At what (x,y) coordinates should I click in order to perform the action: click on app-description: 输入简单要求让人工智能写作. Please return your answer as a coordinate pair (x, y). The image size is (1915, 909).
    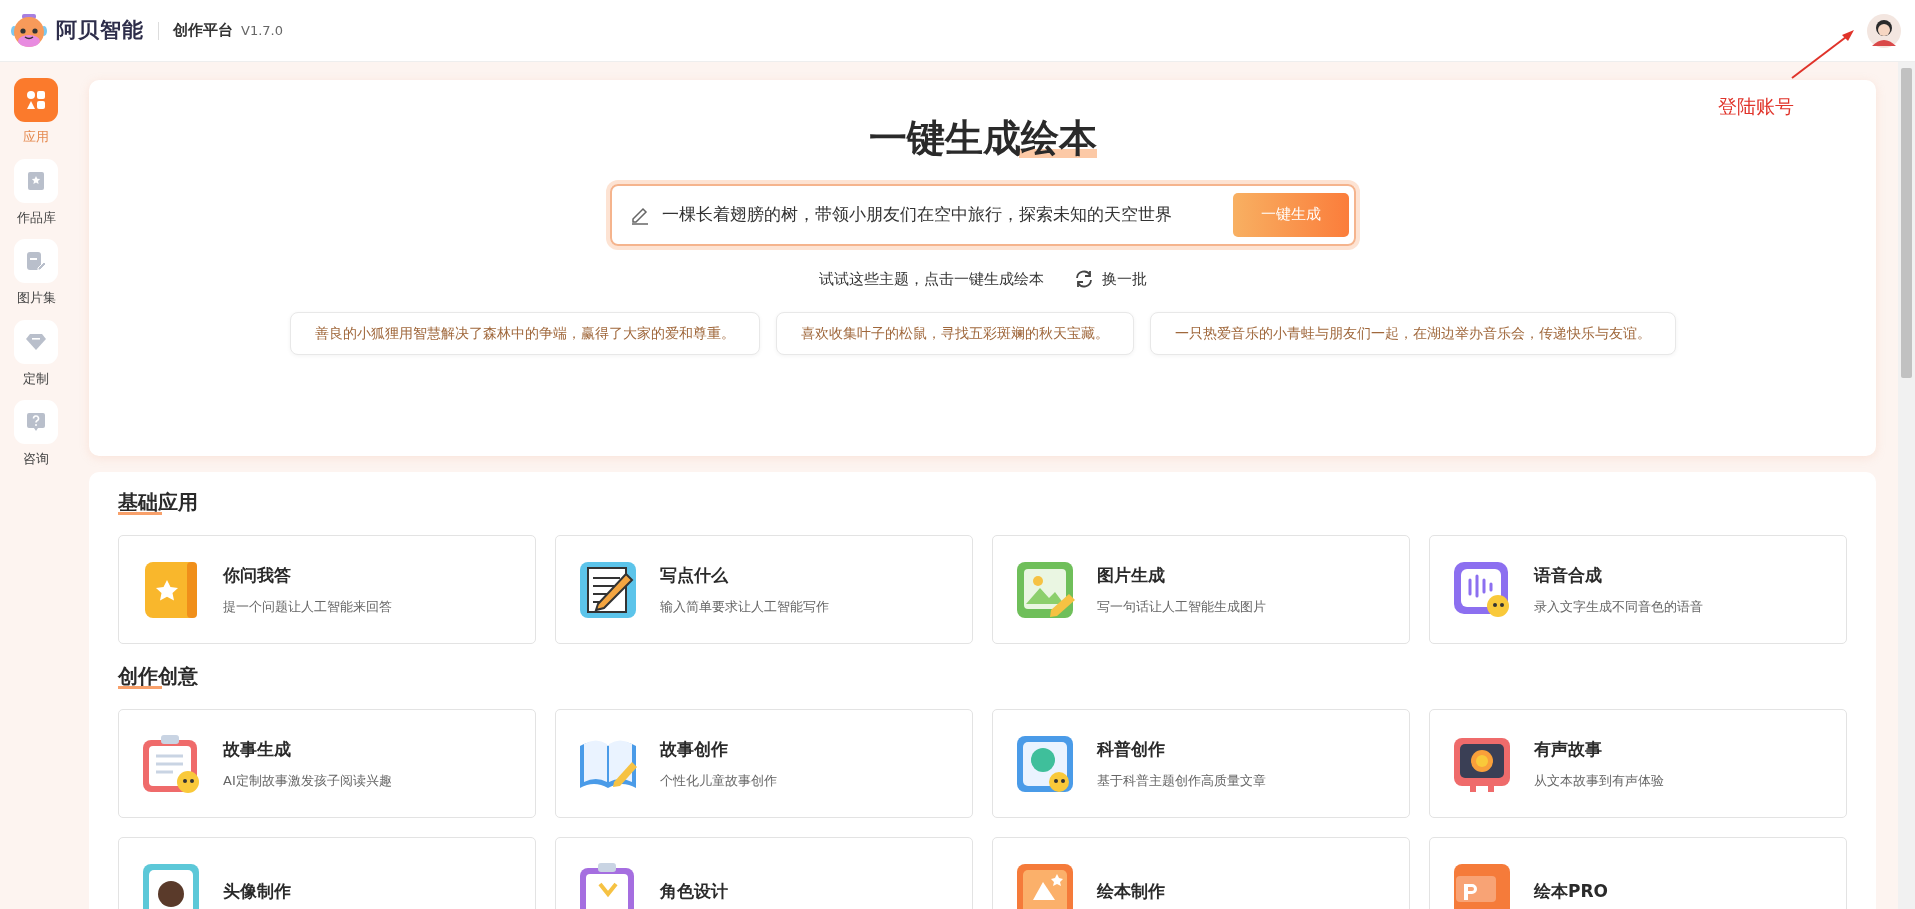
    Looking at the image, I should click on (744, 606).